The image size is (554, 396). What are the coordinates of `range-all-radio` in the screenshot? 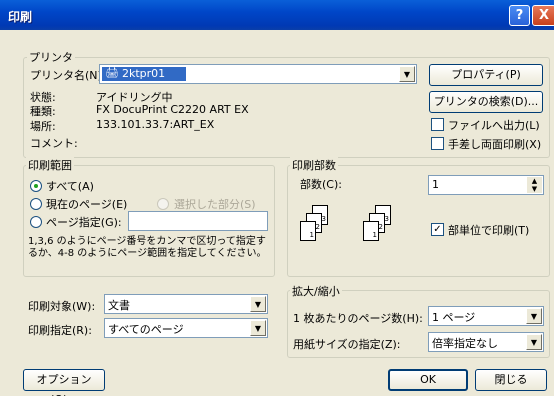 It's located at (36, 186).